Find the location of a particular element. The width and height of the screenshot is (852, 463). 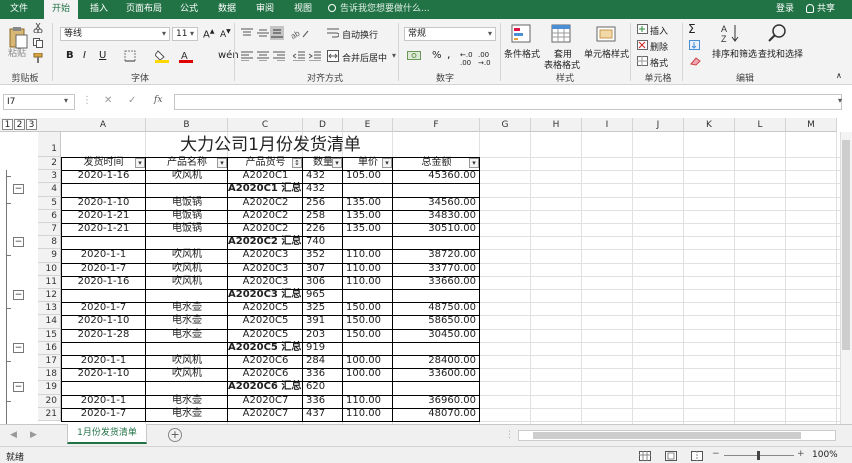

table-cell: A2020C2 汇总 is located at coordinates (265, 242).